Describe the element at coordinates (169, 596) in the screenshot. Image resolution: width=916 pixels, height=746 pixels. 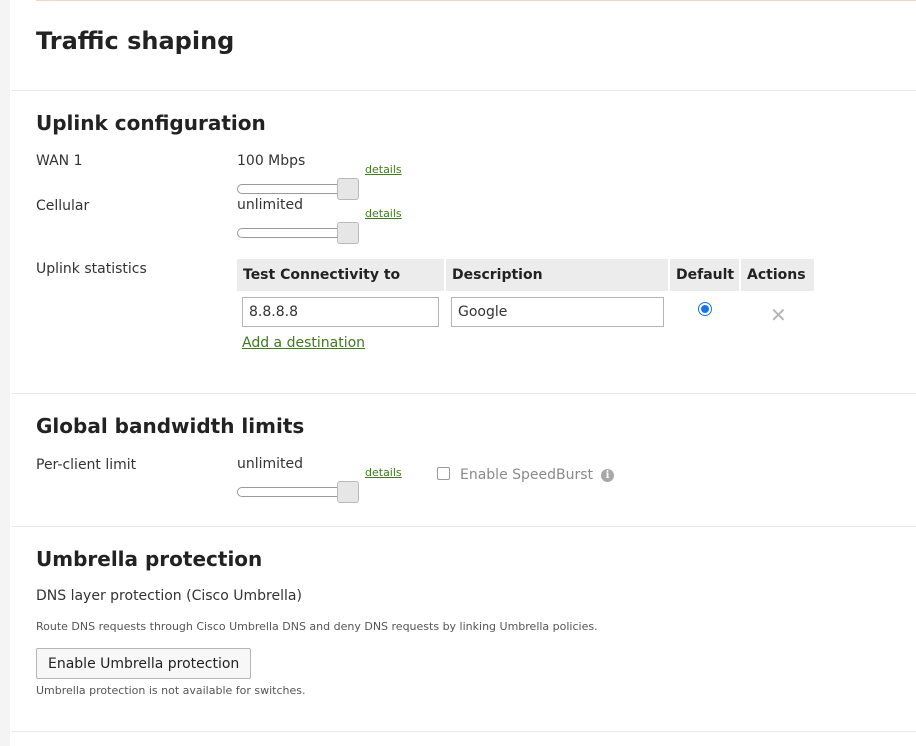
I see `umbrella-subtitle: DNS layer protection (Cisco Umbrella)` at that location.